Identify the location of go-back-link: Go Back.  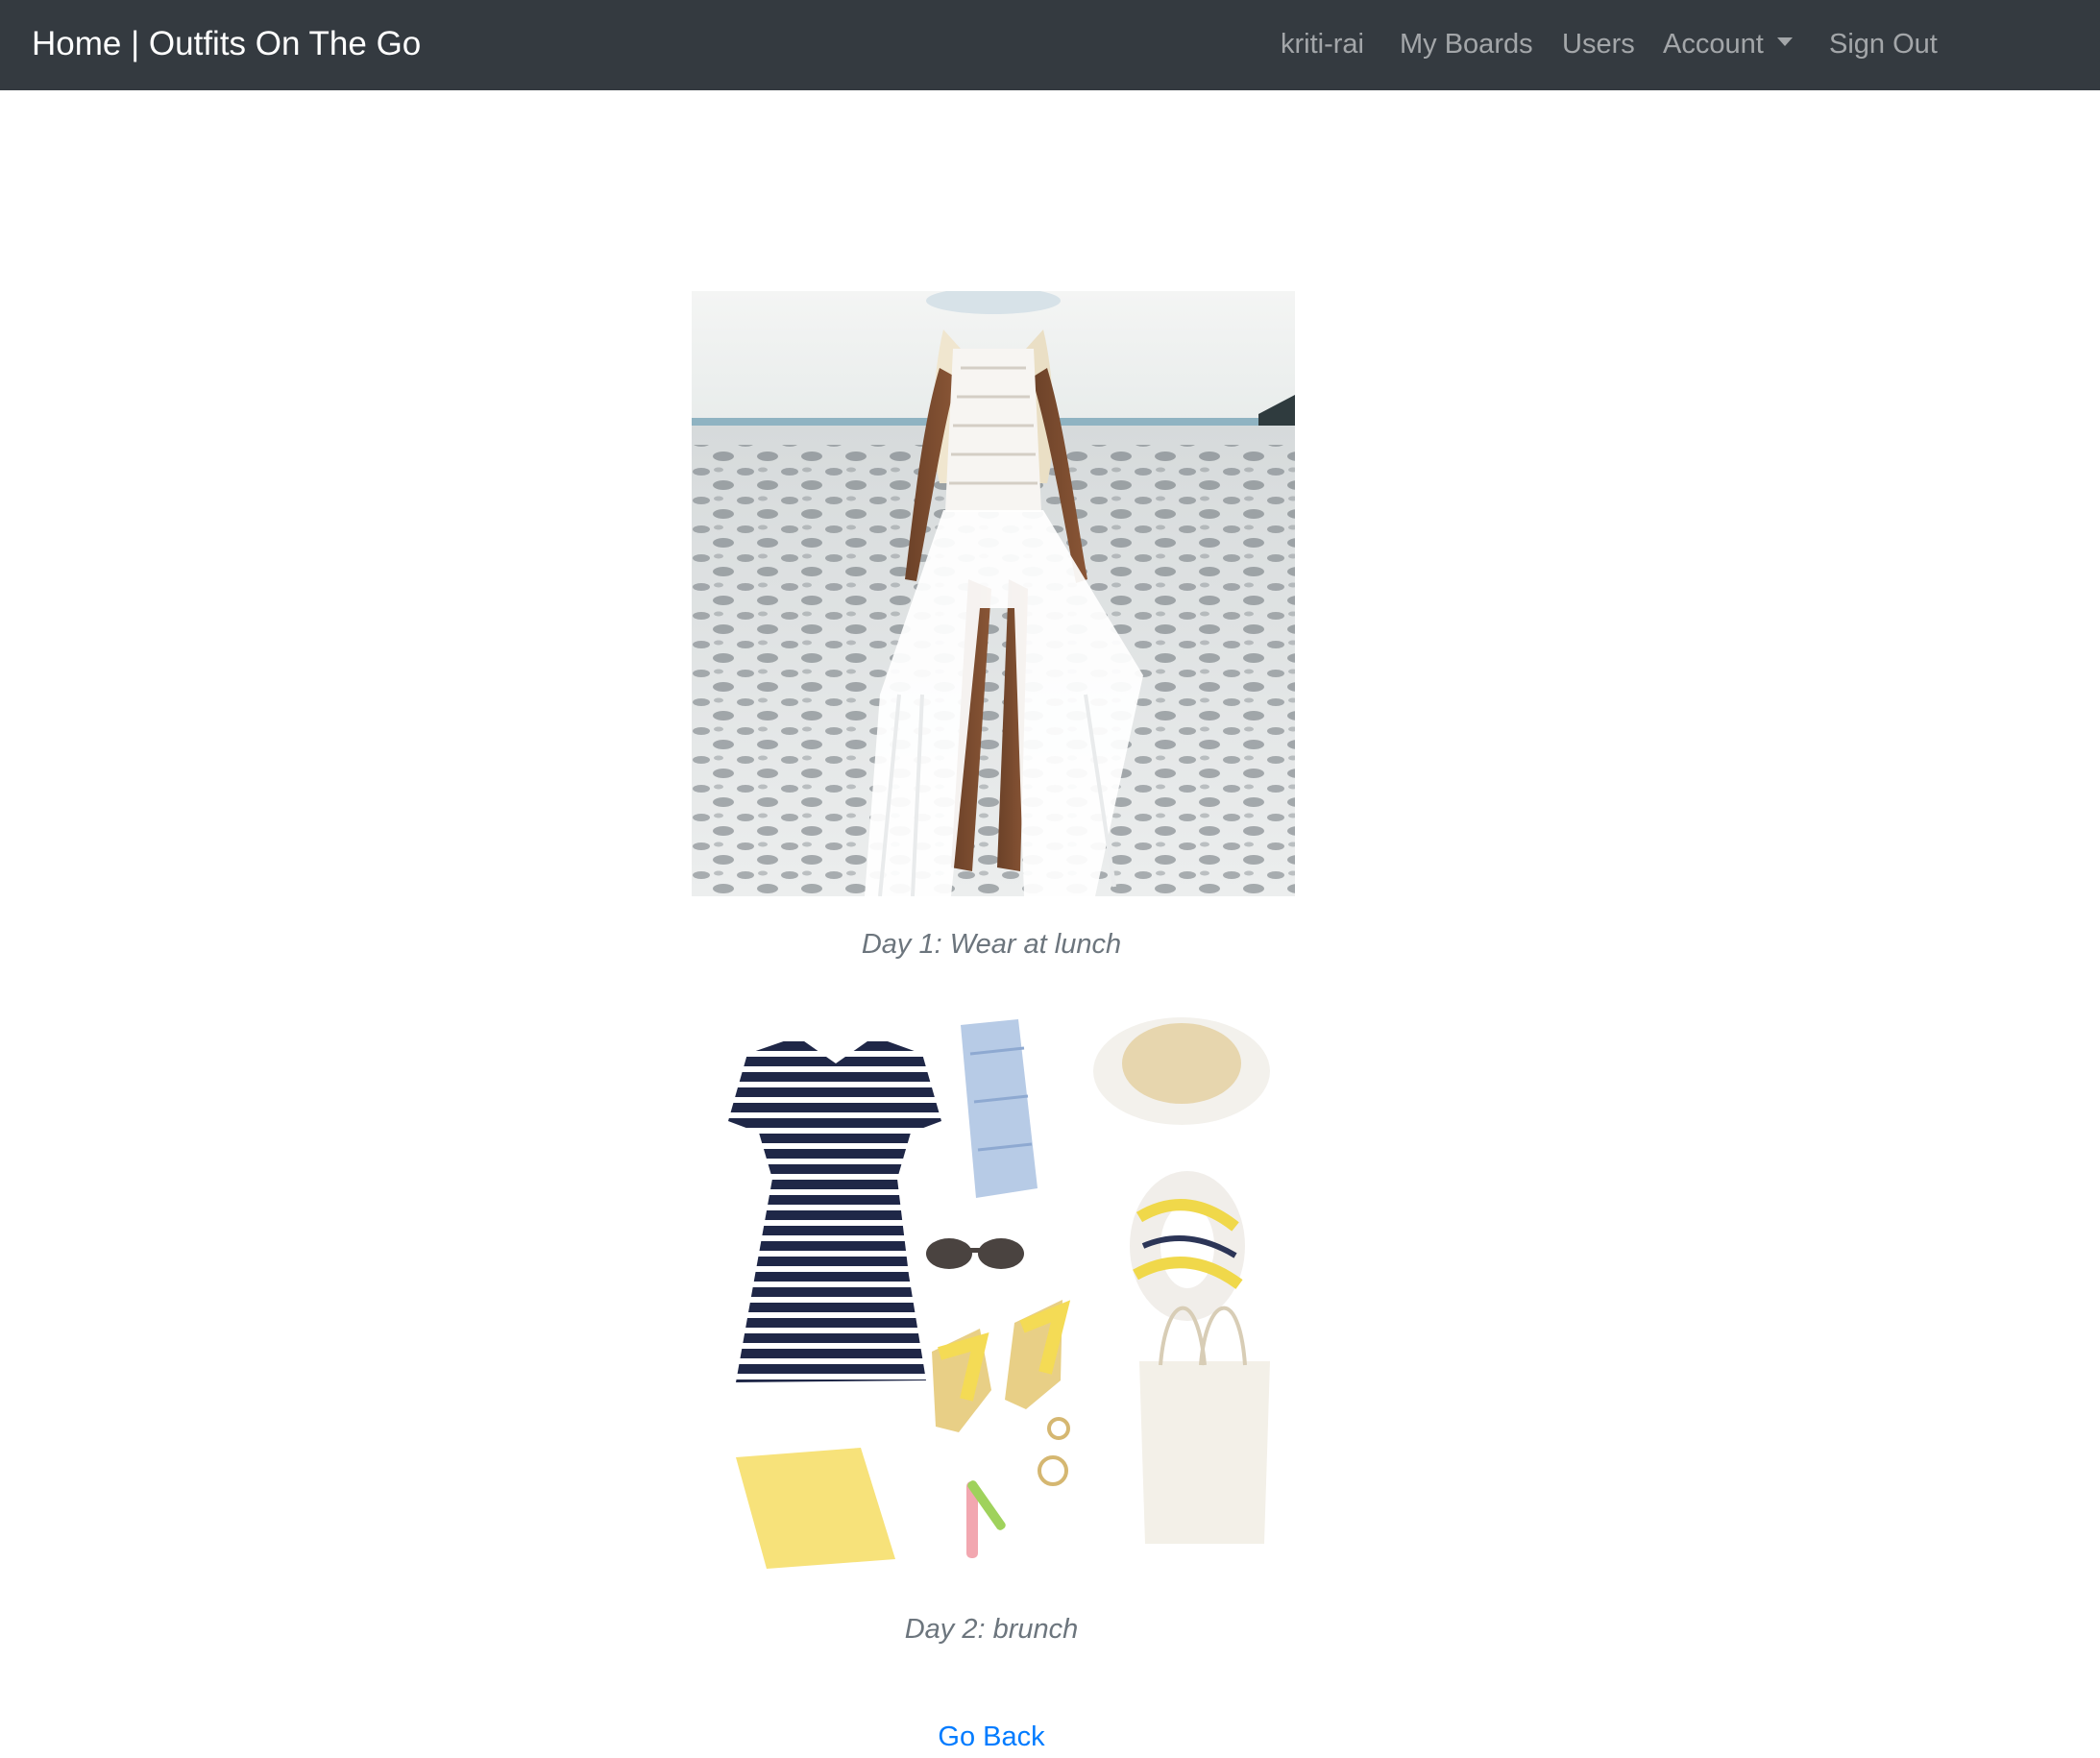
(991, 1737).